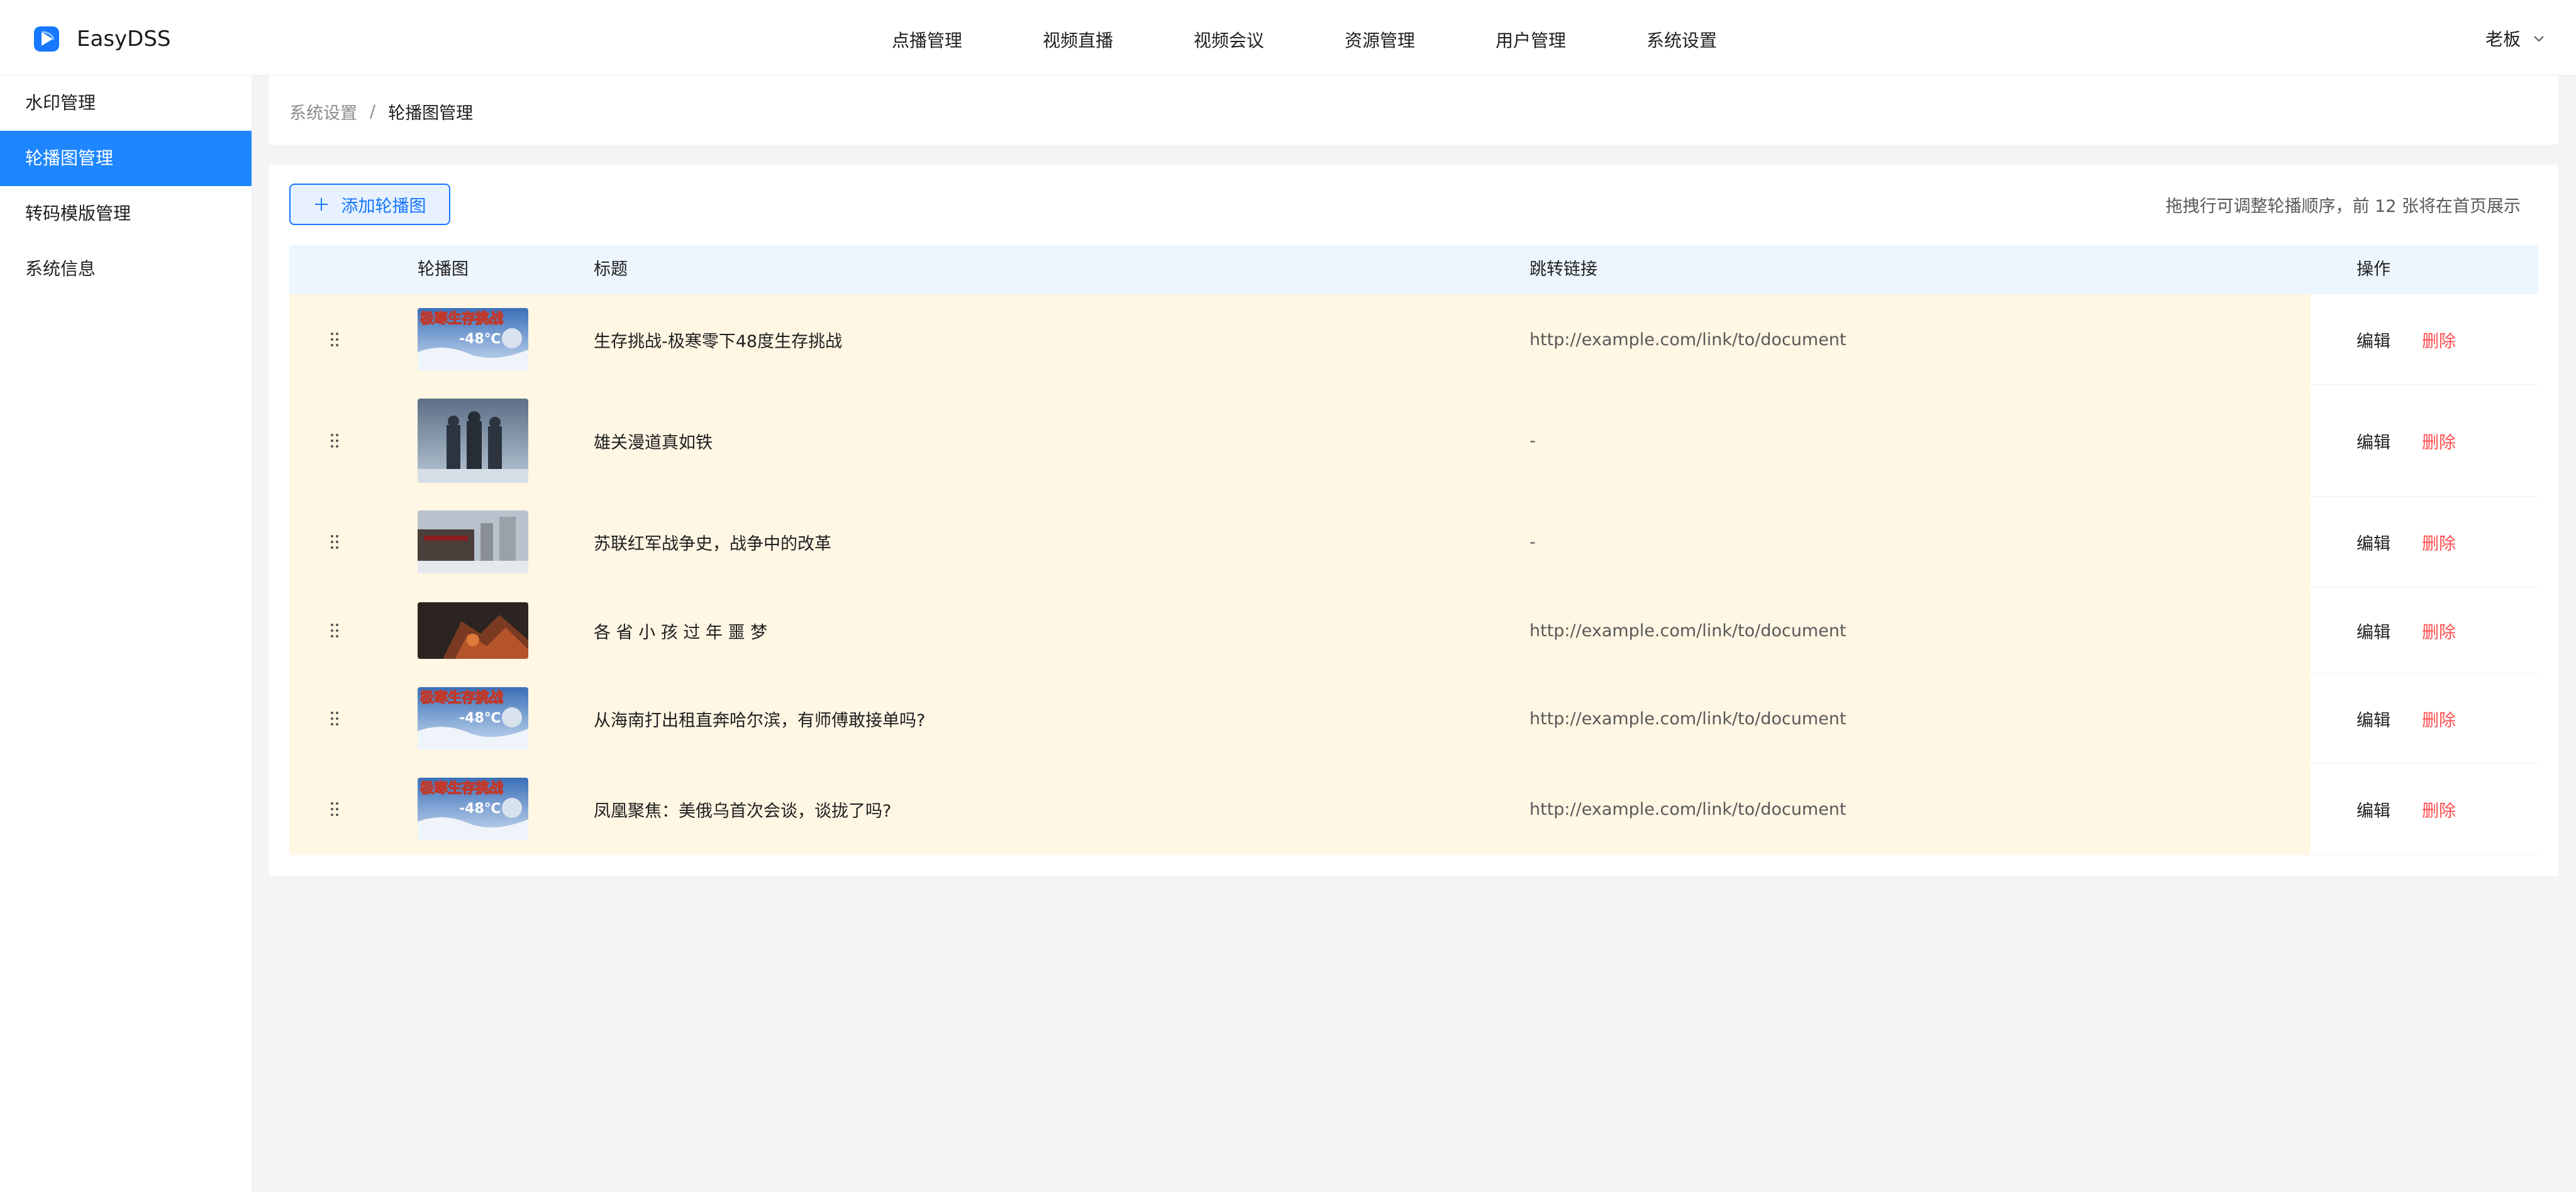 The image size is (2576, 1192). I want to click on row-title: 各 省 小 孩 过 年 噩 梦, so click(681, 632).